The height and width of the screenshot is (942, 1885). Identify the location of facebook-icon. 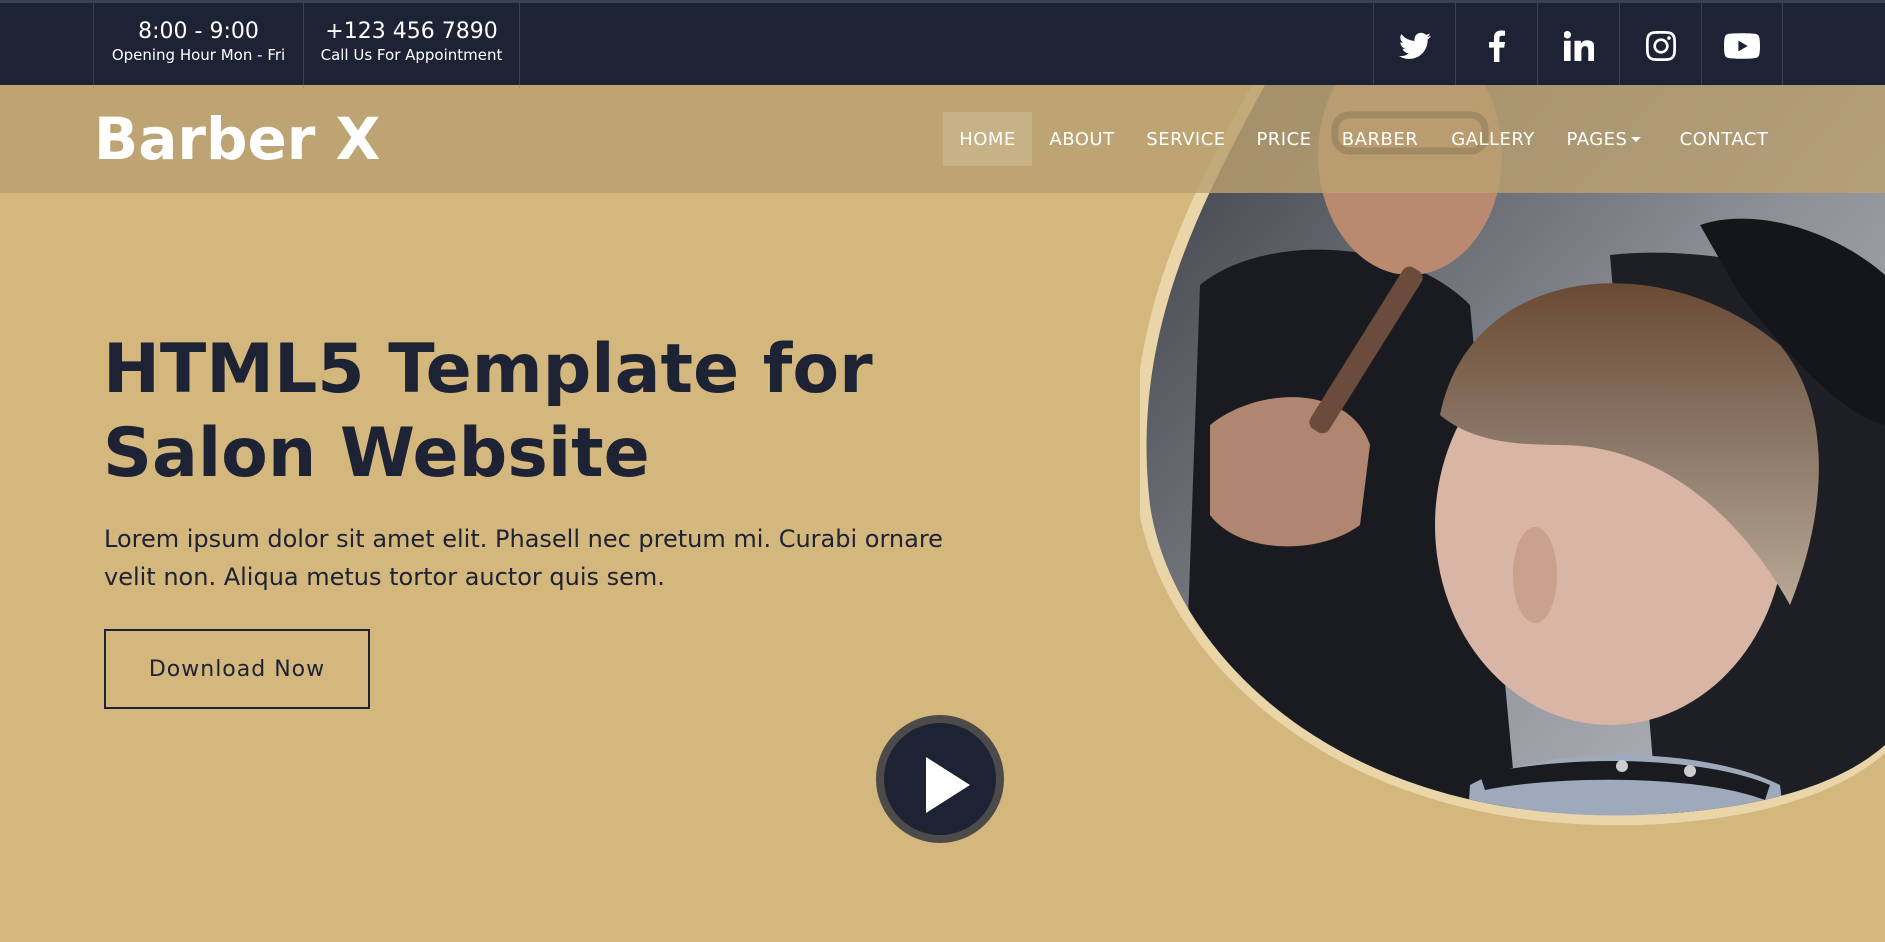
(1496, 45).